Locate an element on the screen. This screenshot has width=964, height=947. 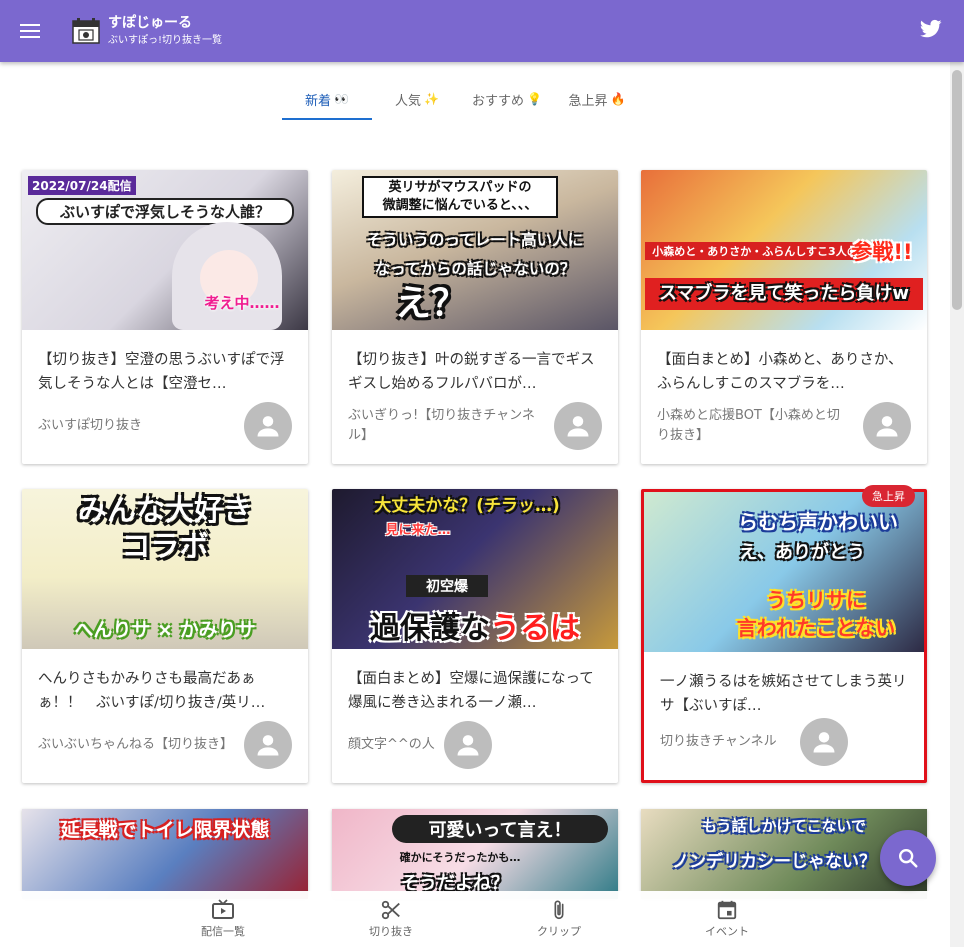
tab-bar: 新着 👀 人気 ✨ おすすめ 💡 急上昇 🔥 is located at coordinates (462, 99).